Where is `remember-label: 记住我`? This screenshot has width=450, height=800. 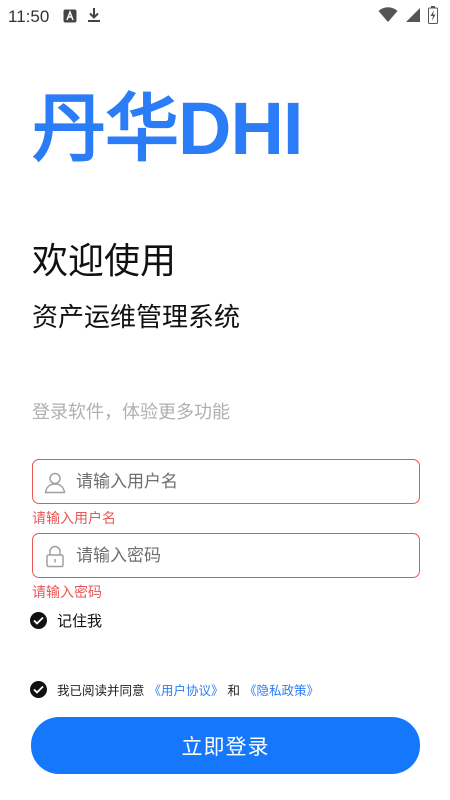
remember-label: 记住我 is located at coordinates (80, 621).